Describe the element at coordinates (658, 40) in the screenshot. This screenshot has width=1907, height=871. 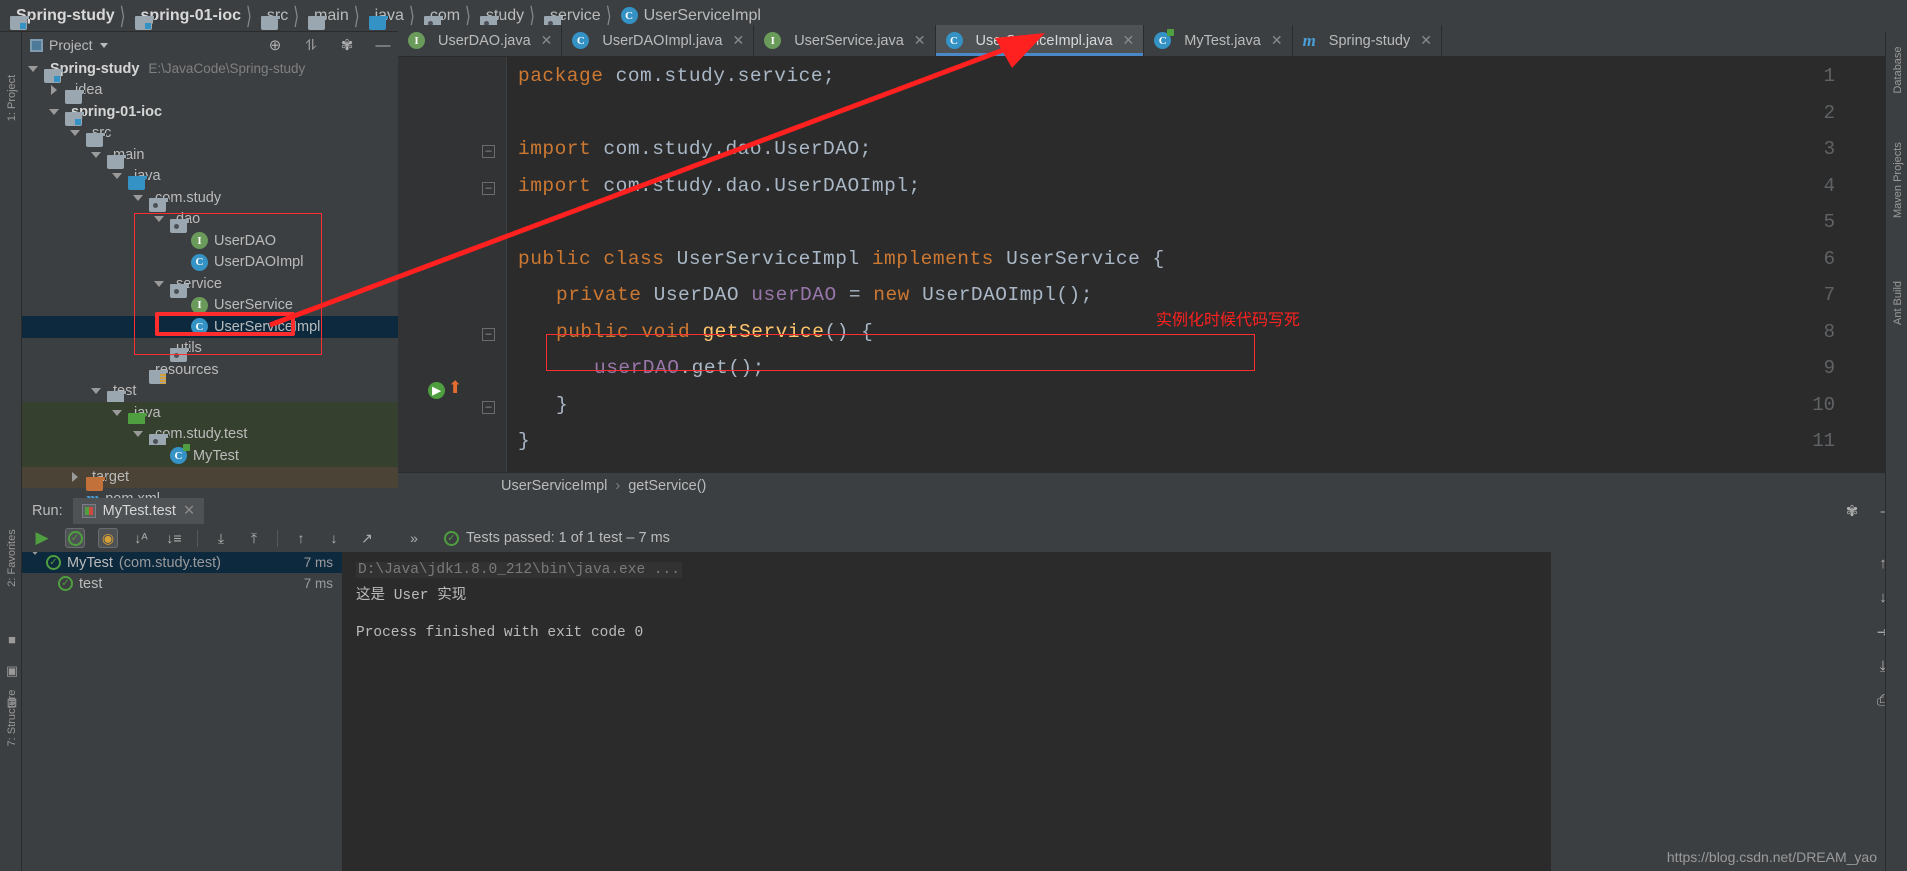
I see `editor-tab-userdaoimpl-java: C UserDAOImpl.java ✕` at that location.